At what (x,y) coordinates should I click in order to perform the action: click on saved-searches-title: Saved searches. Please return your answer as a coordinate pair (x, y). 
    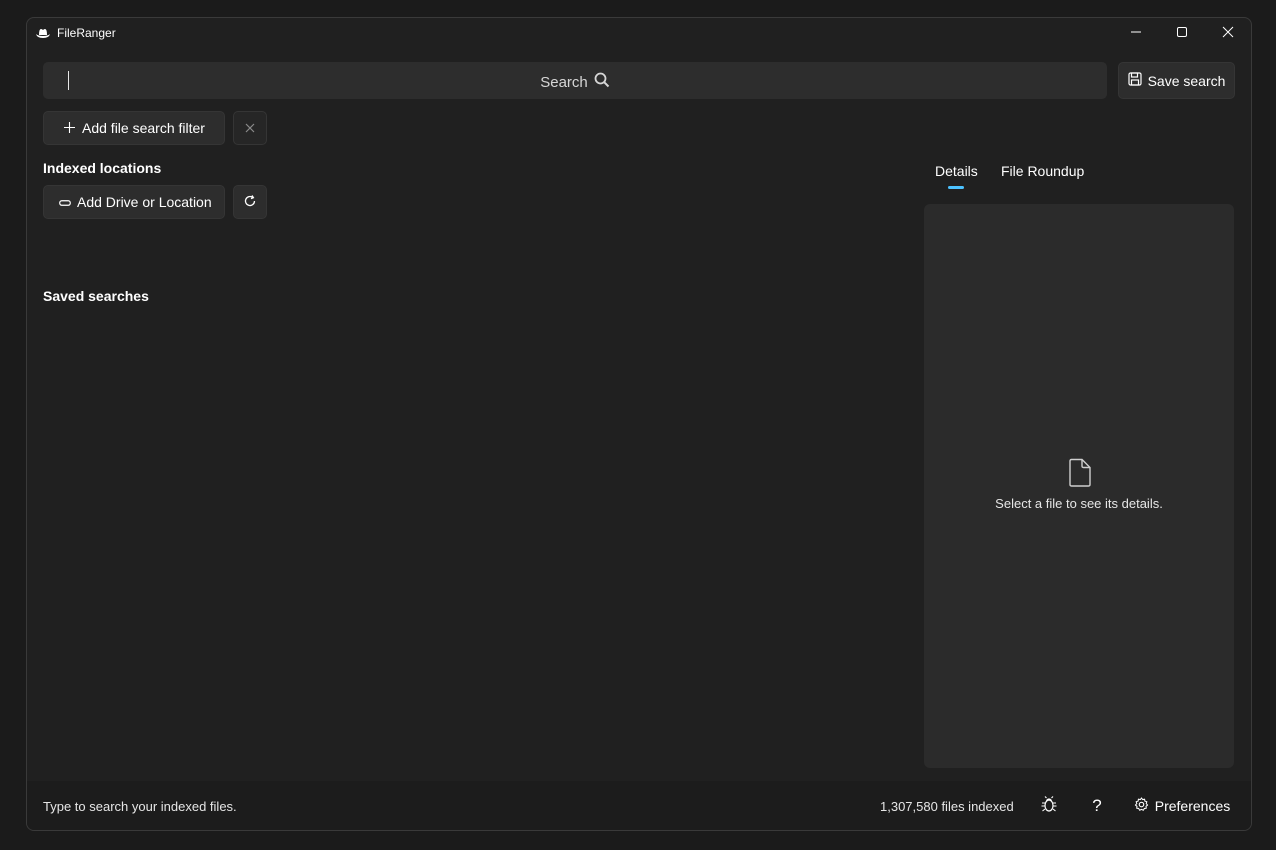
    Looking at the image, I should click on (96, 296).